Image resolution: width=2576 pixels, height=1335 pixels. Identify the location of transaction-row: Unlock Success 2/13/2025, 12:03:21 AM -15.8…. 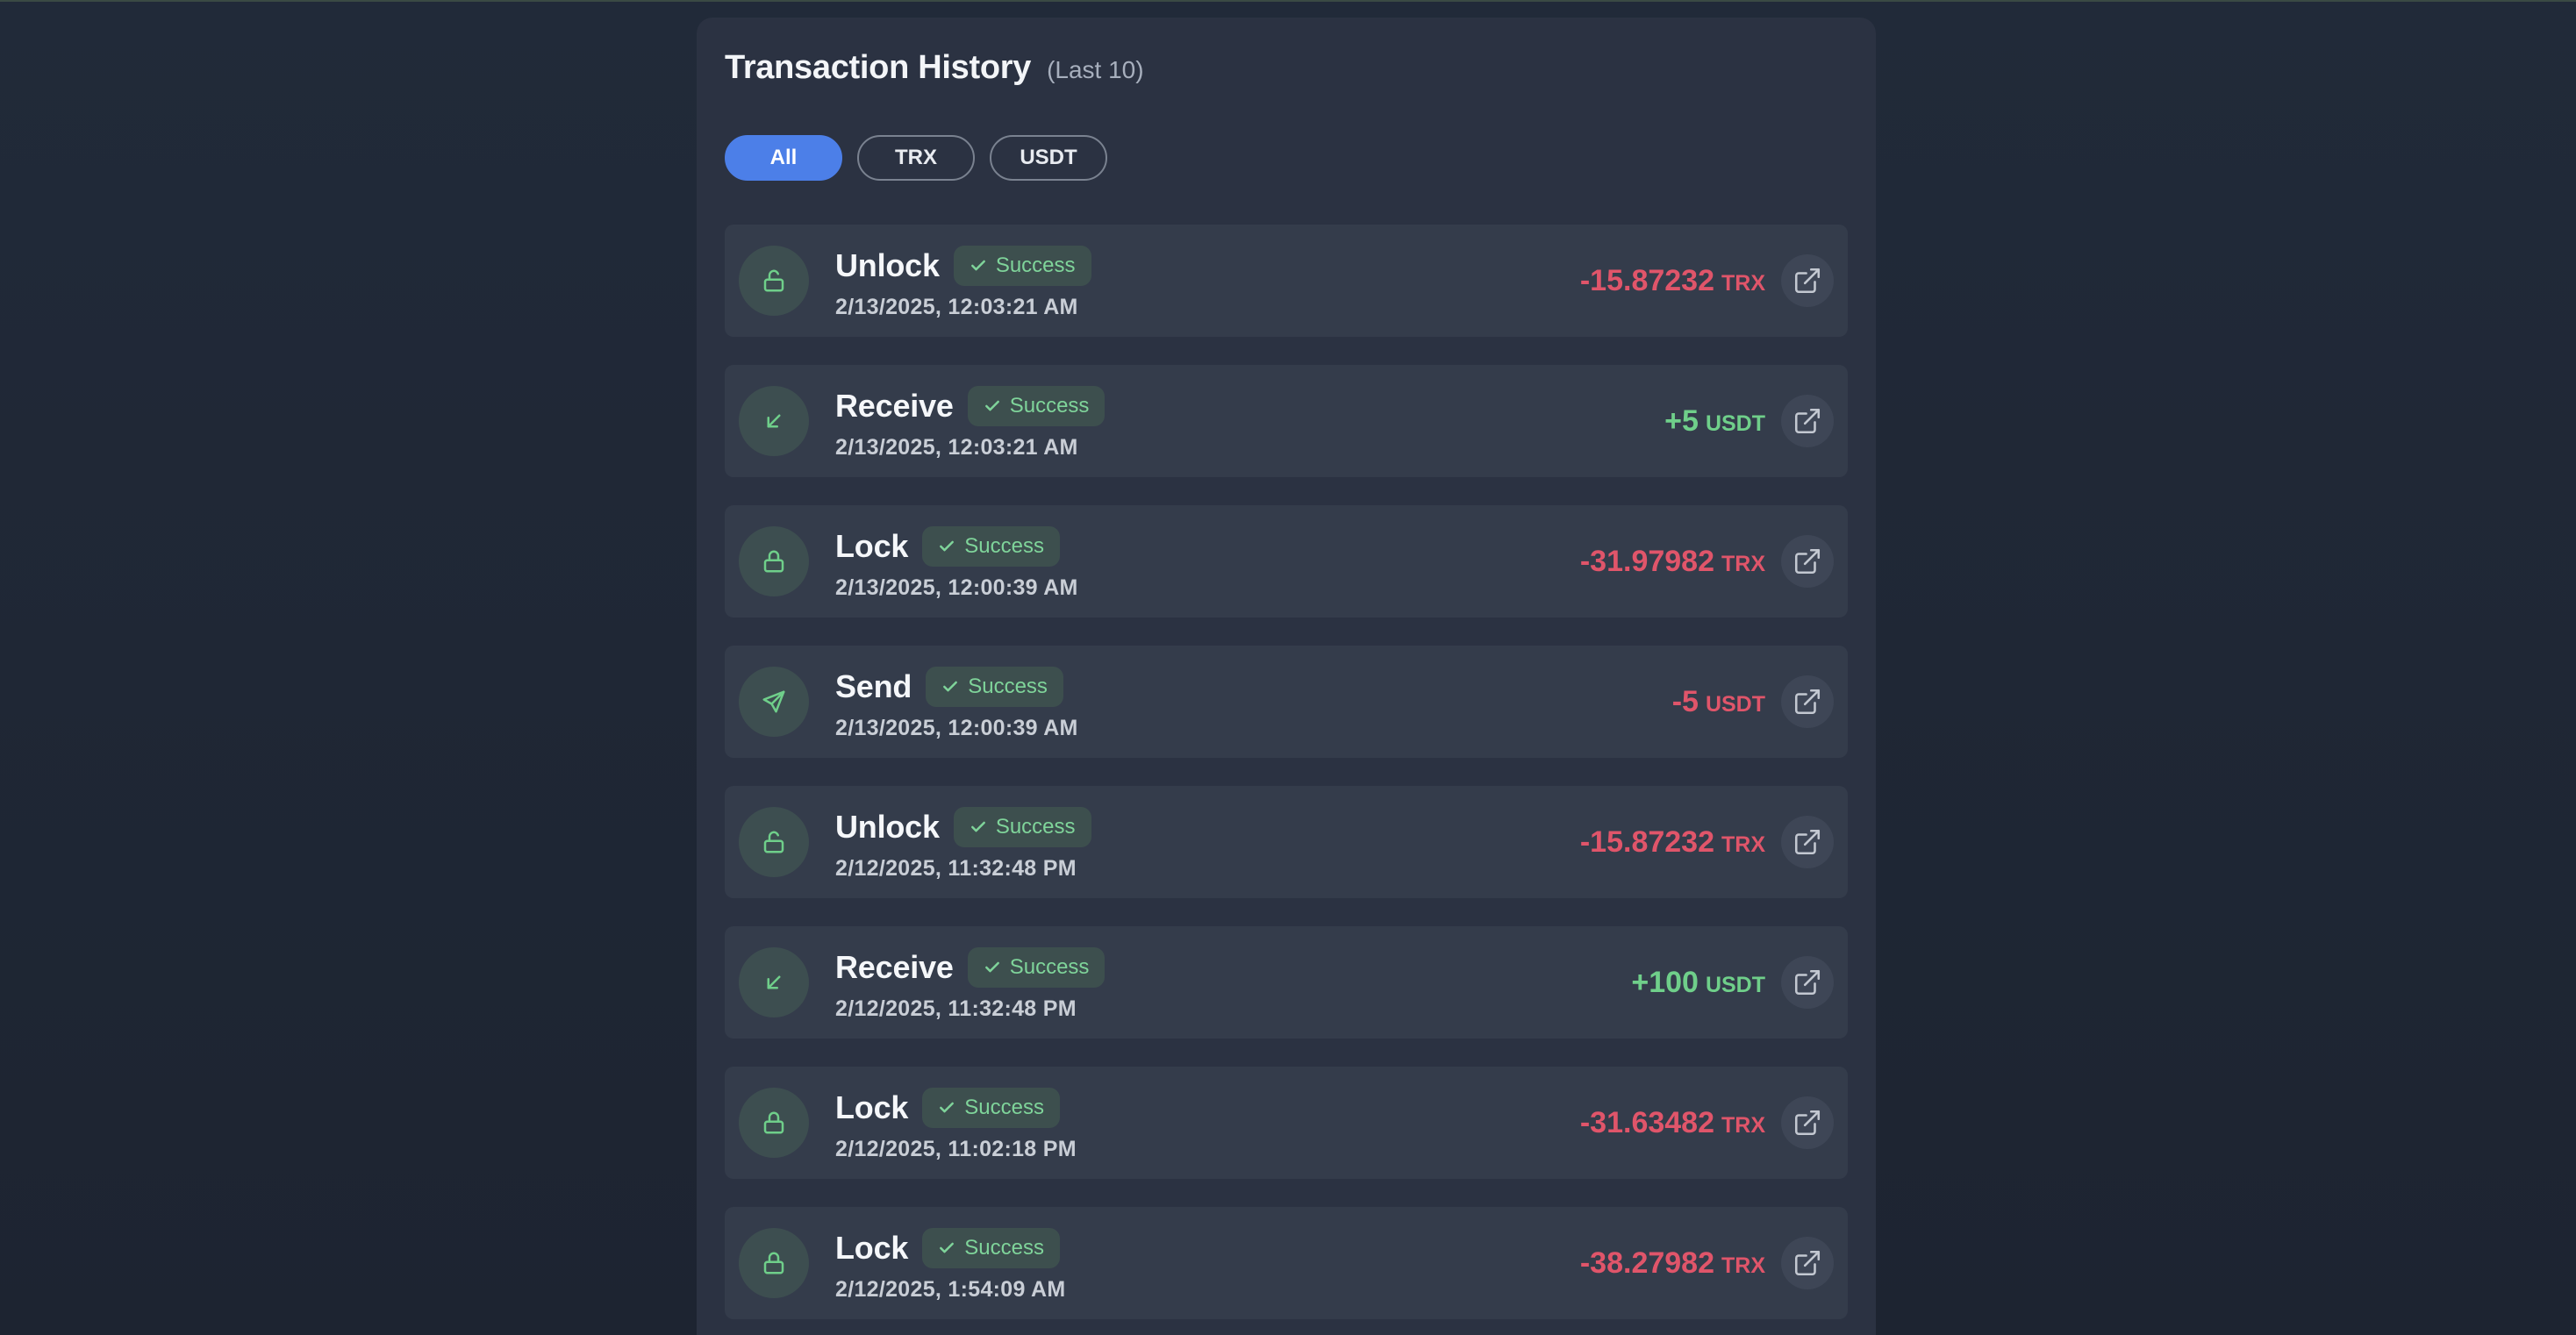
(1286, 281).